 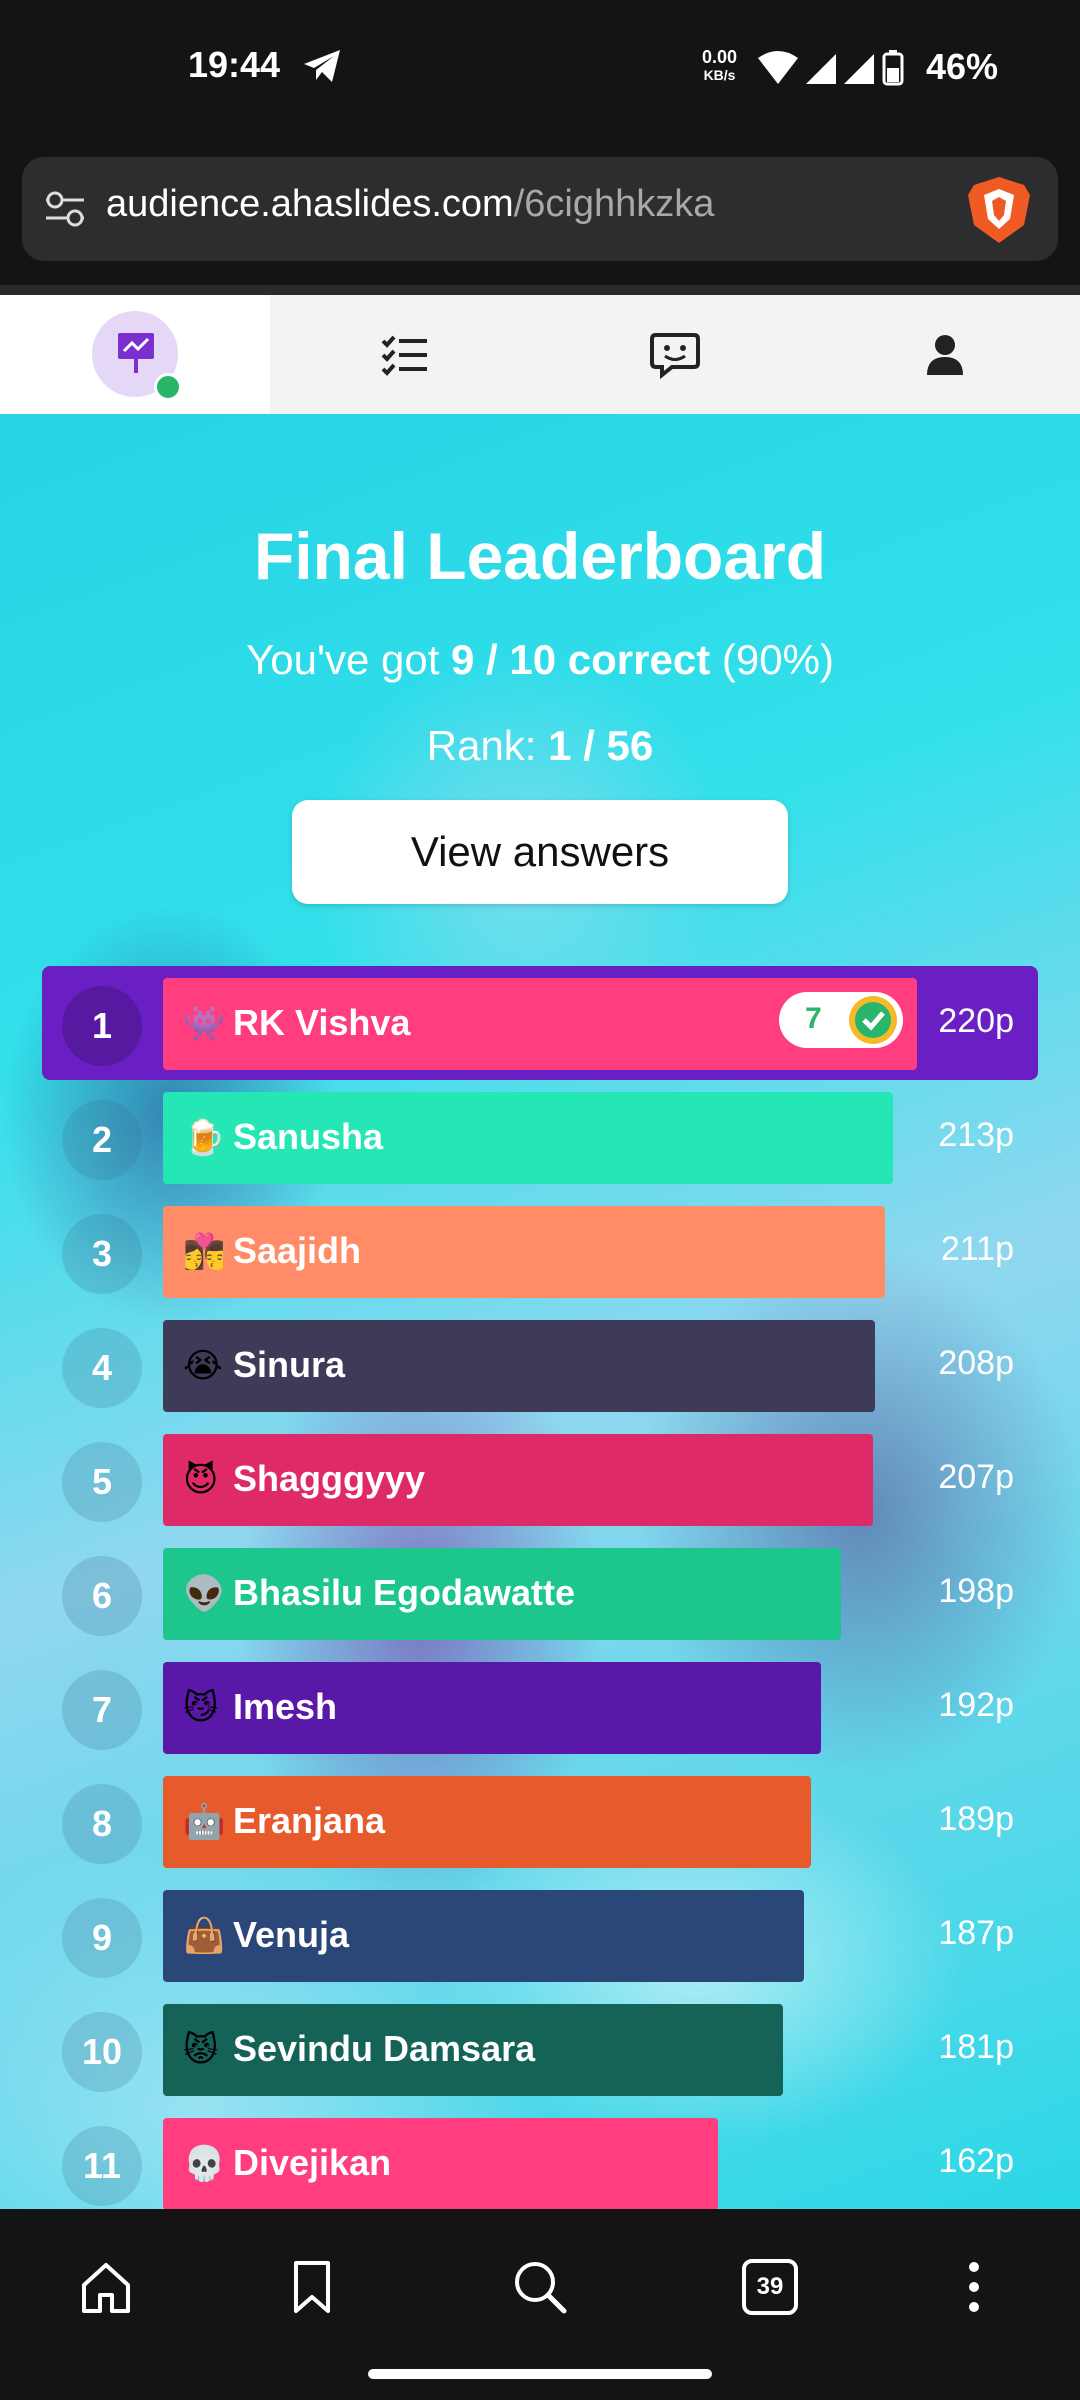 What do you see at coordinates (65, 209) in the screenshot?
I see `site-settings-icon` at bounding box center [65, 209].